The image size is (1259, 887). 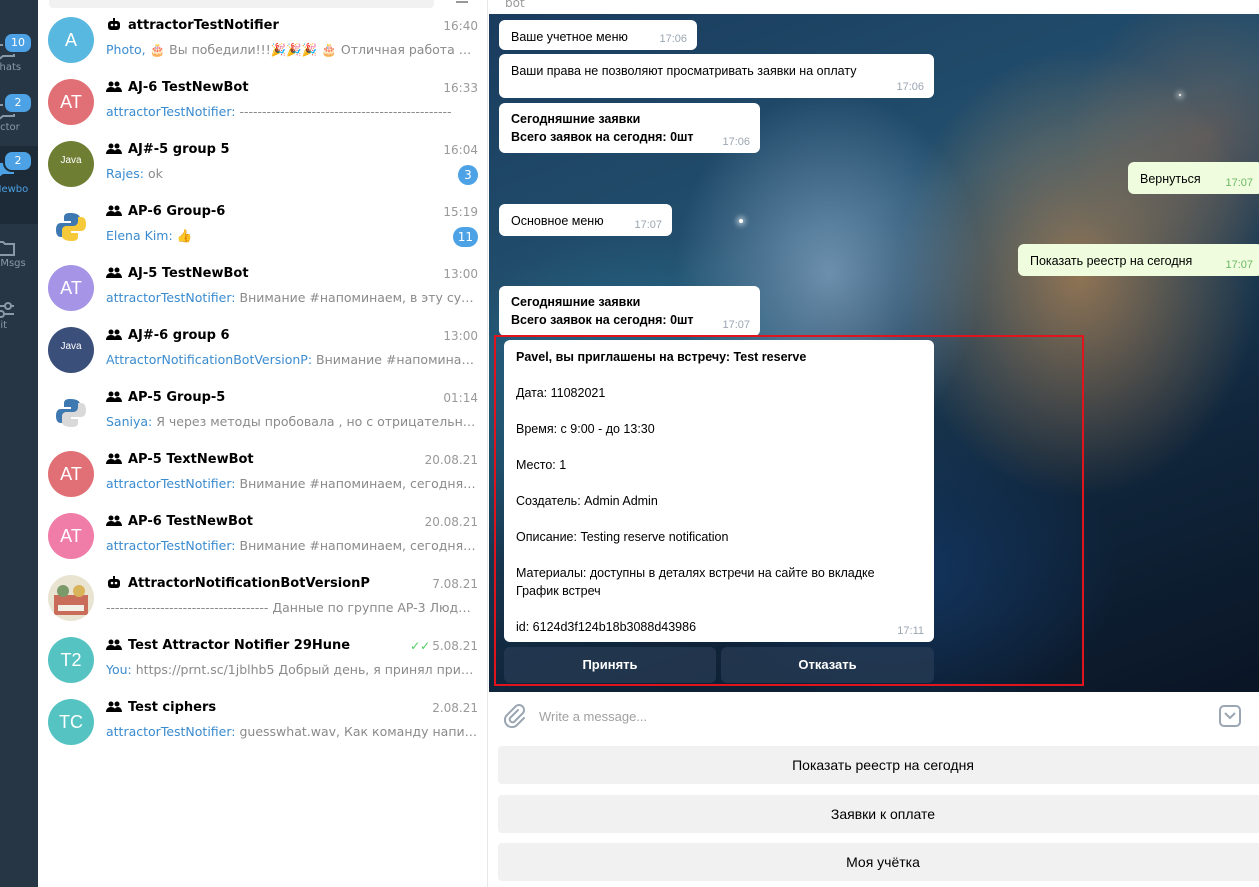 What do you see at coordinates (839, 716) in the screenshot?
I see `message-input` at bounding box center [839, 716].